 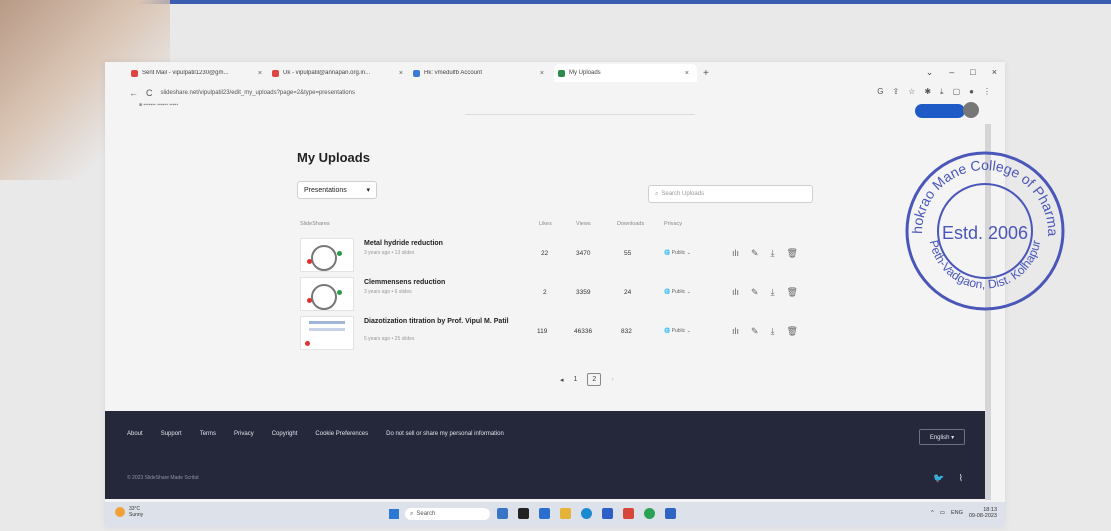 What do you see at coordinates (439, 283) in the screenshot?
I see `slide-title: Clemmensens reduction` at bounding box center [439, 283].